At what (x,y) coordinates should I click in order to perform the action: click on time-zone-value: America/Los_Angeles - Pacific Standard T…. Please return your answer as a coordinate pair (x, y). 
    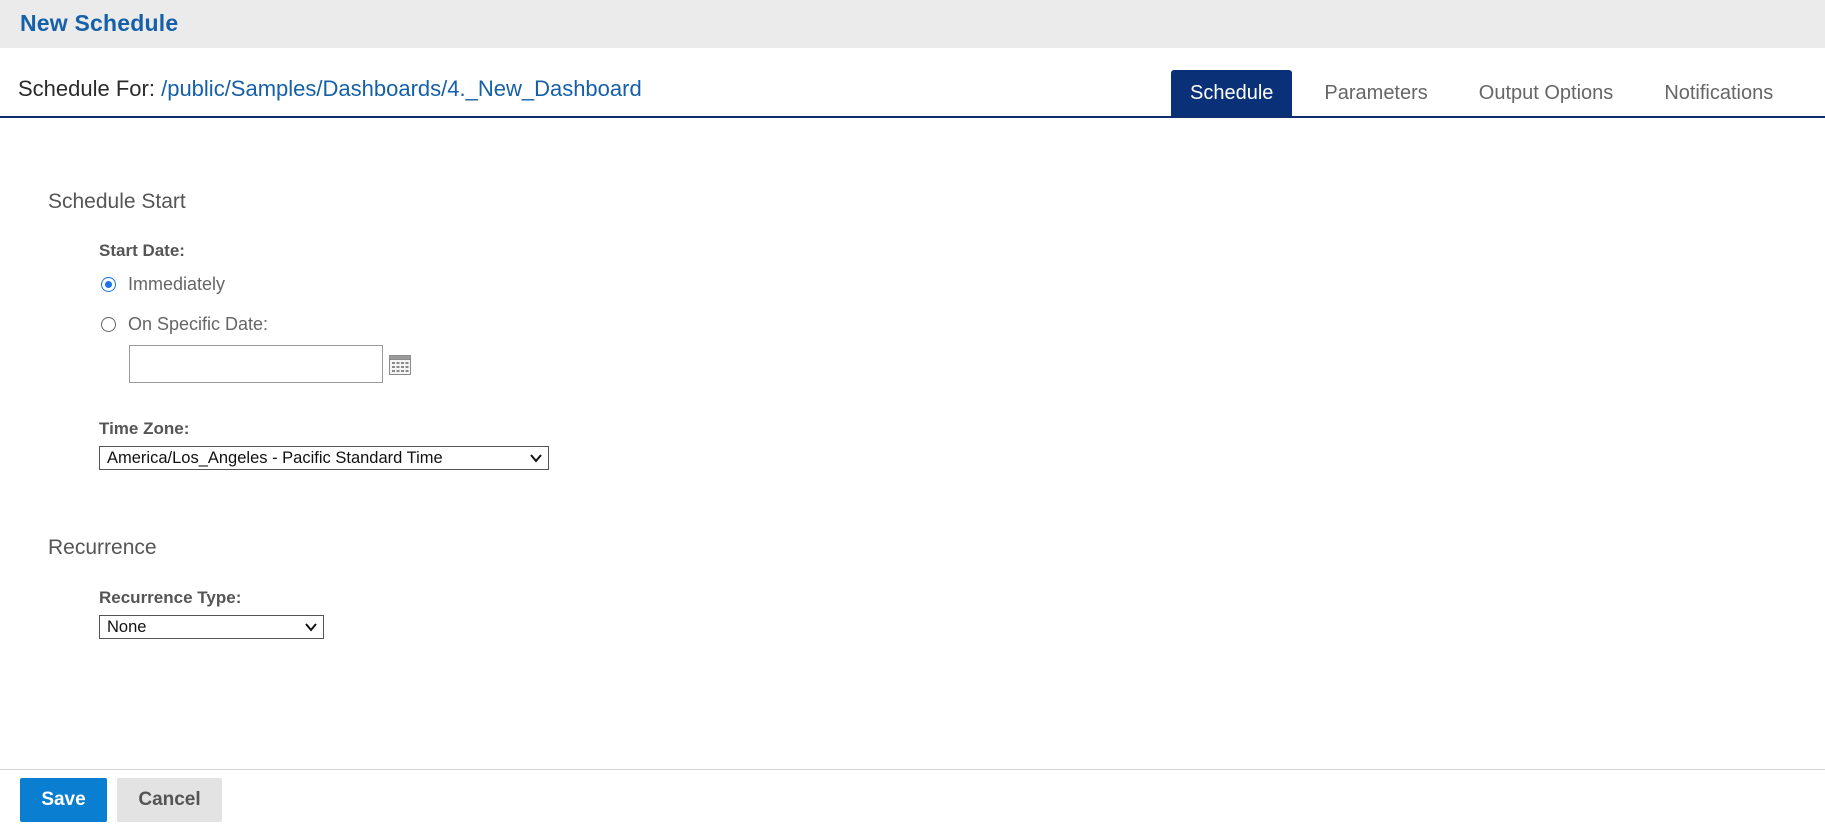
    Looking at the image, I should click on (275, 458).